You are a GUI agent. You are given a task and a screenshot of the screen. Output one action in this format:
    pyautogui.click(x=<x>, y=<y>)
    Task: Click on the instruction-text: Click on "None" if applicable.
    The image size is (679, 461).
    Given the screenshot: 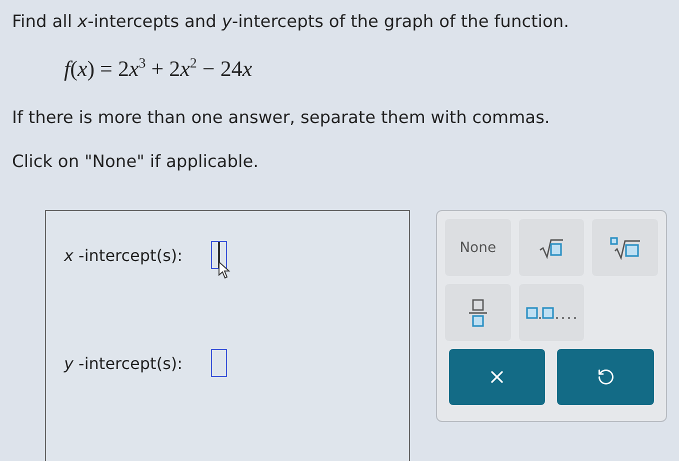 What is the action you would take?
    pyautogui.click(x=136, y=162)
    